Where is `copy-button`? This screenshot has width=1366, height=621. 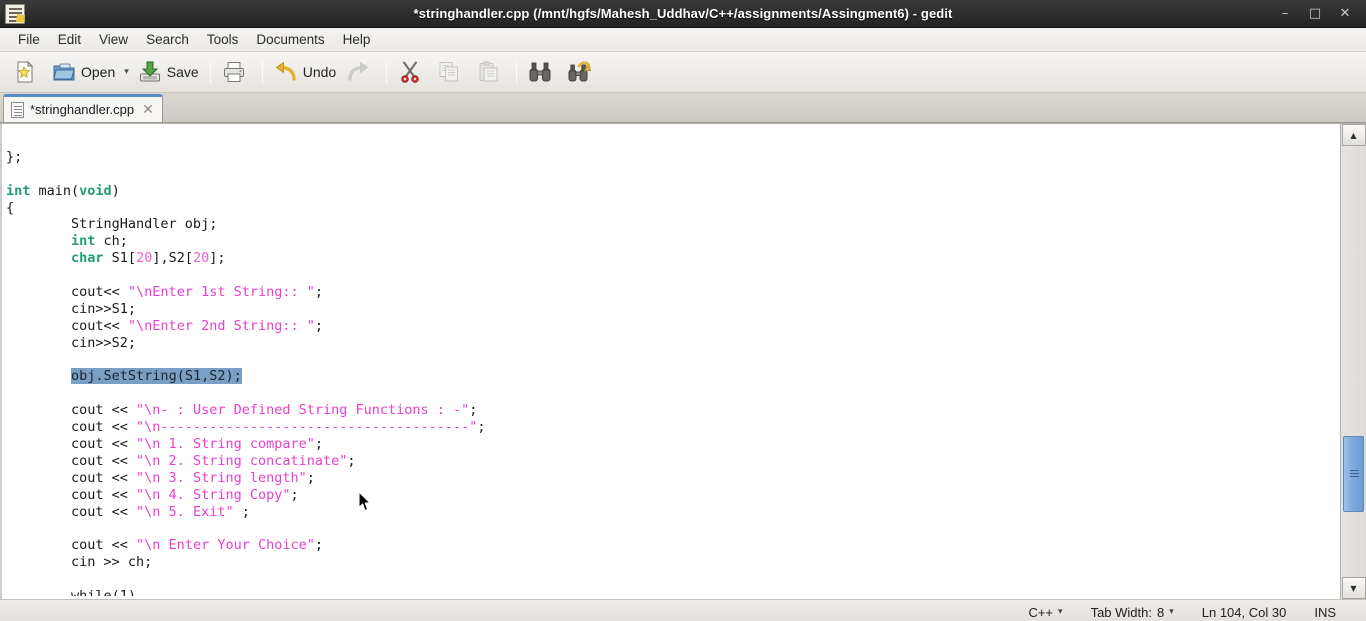 copy-button is located at coordinates (451, 72).